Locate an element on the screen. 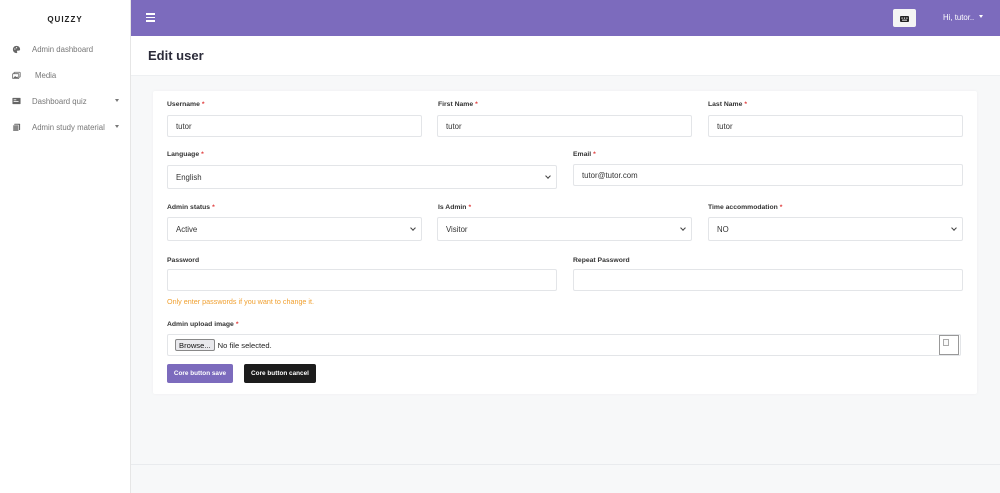 The width and height of the screenshot is (1000, 493). language-select: English is located at coordinates (362, 177).